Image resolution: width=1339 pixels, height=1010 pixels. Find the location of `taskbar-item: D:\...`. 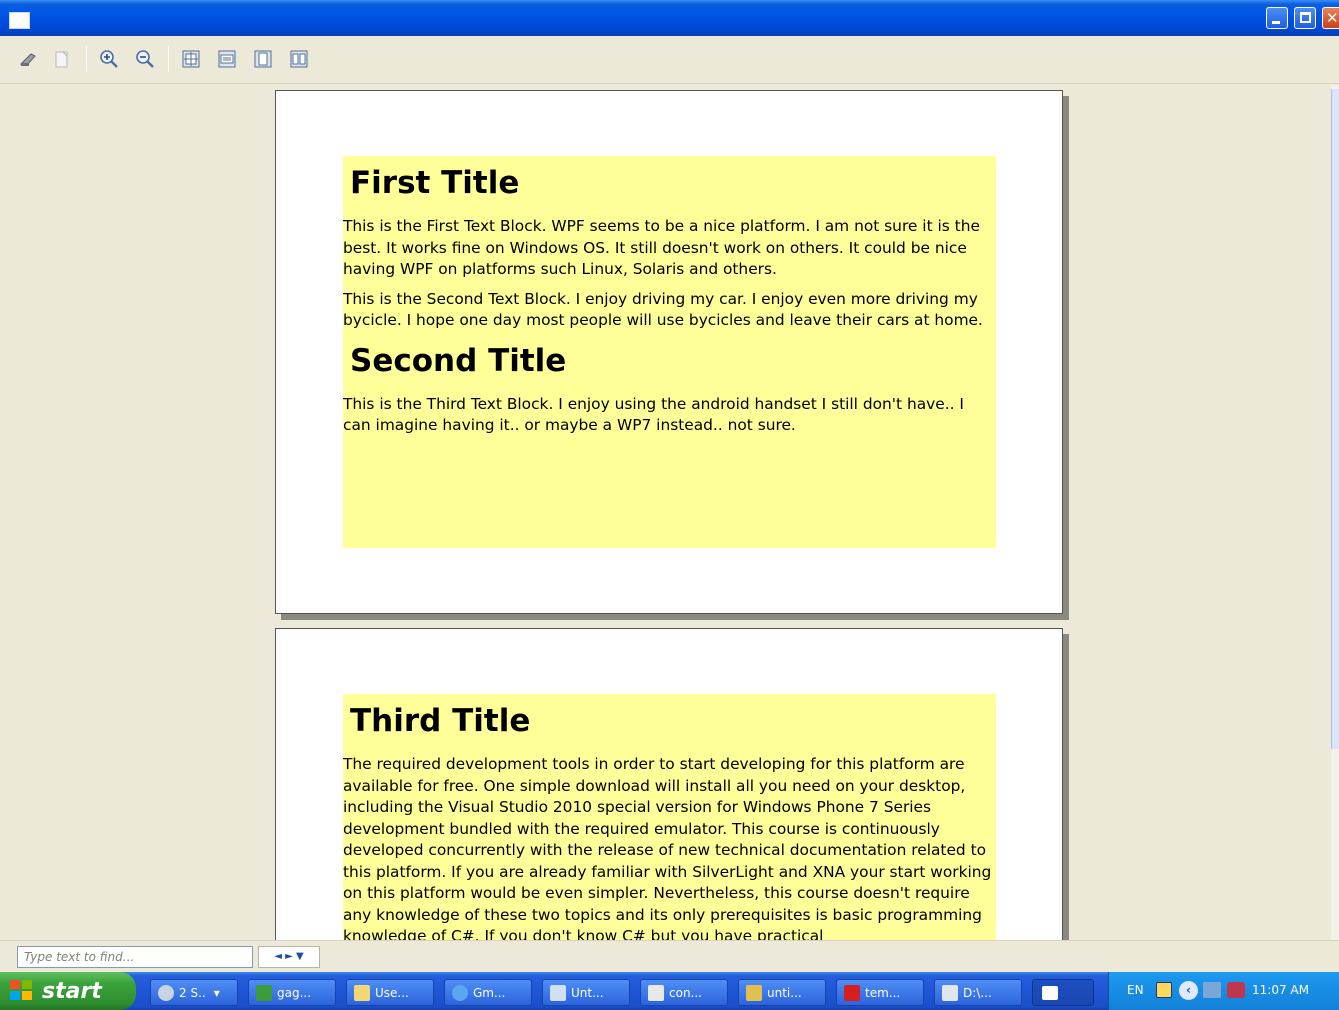

taskbar-item: D:\... is located at coordinates (978, 992).